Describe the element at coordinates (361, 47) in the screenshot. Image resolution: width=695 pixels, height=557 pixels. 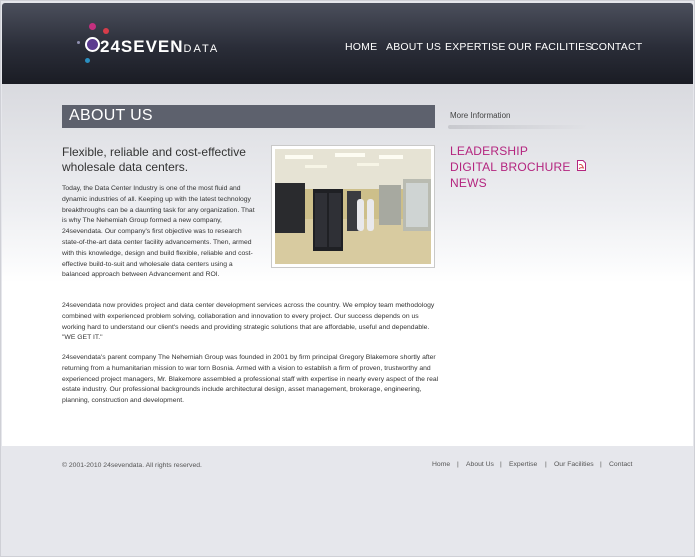
I see `nav-item-home: HOME` at that location.